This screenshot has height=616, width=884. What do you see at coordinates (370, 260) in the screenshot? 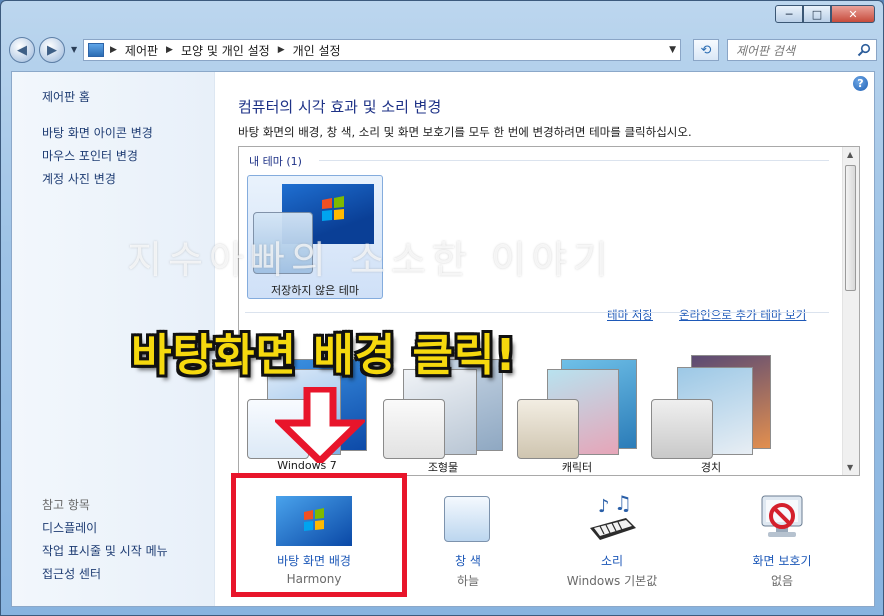
I see `watermark-text: 지수아빠의 소소한 이야기` at bounding box center [370, 260].